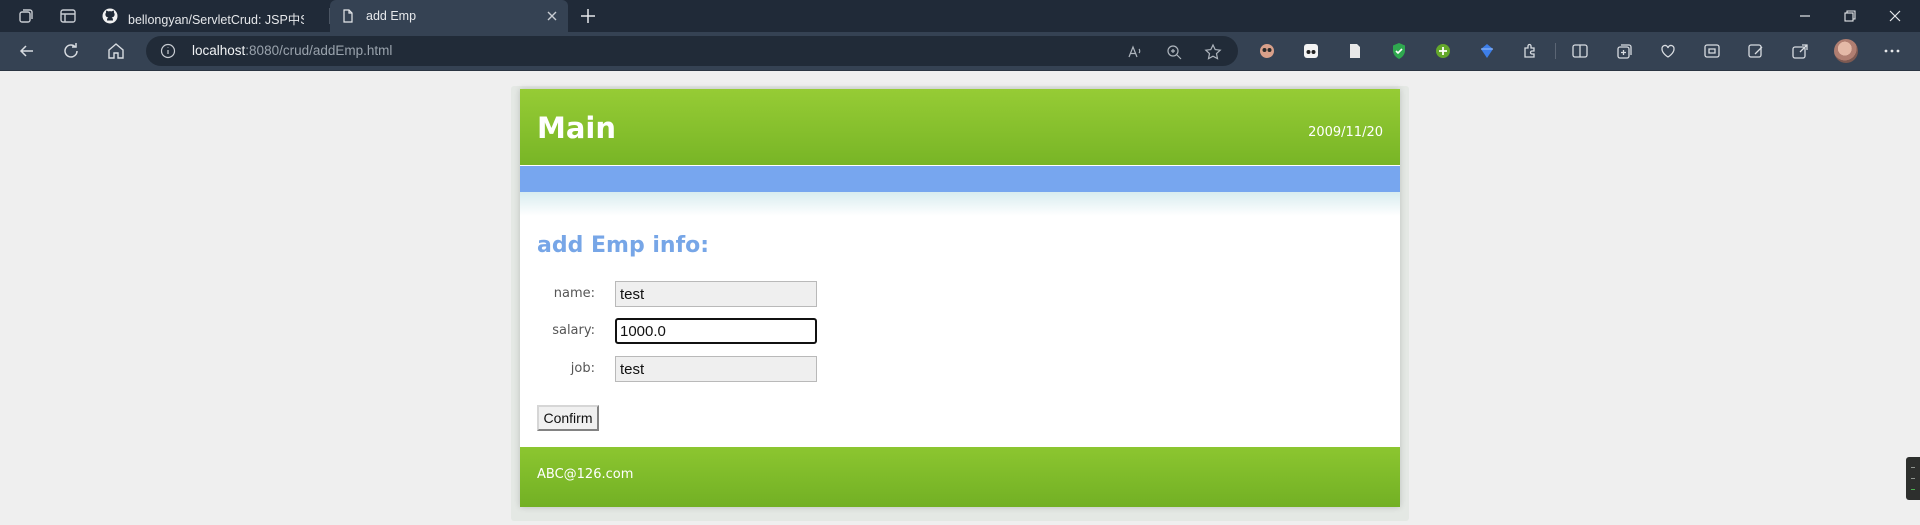  I want to click on salary-label: salary:, so click(573, 330).